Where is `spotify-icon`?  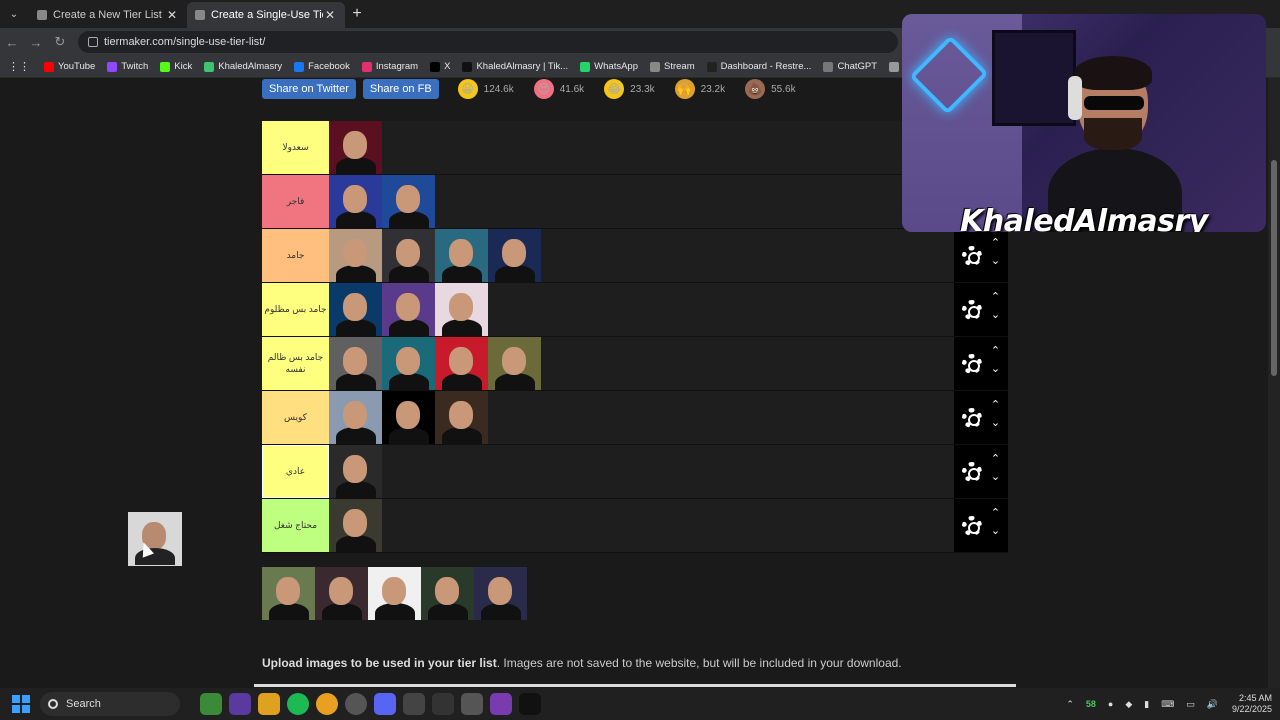
spotify-icon is located at coordinates (297, 704).